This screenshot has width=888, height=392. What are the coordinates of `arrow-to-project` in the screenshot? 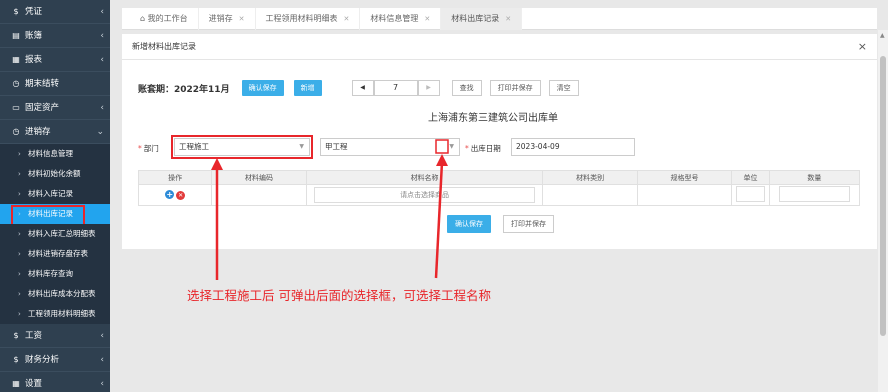 It's located at (441, 216).